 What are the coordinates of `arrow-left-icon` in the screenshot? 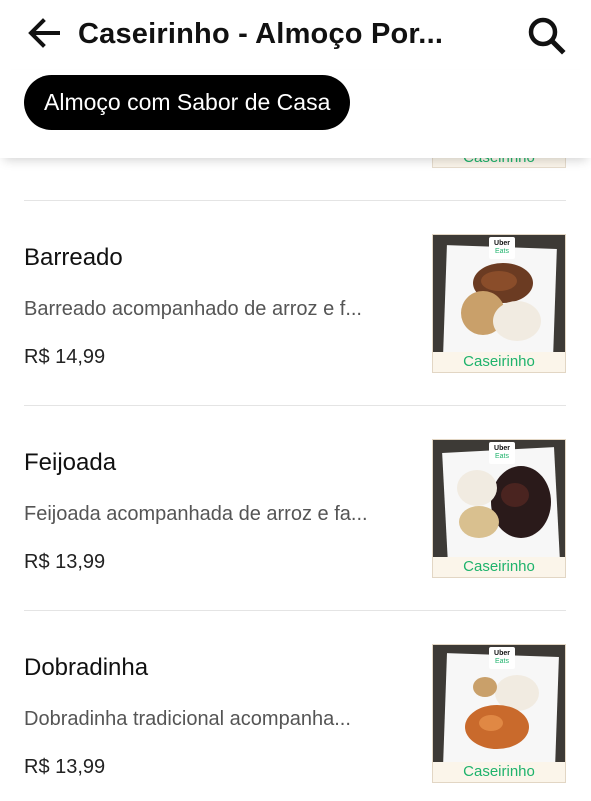 It's located at (44, 33).